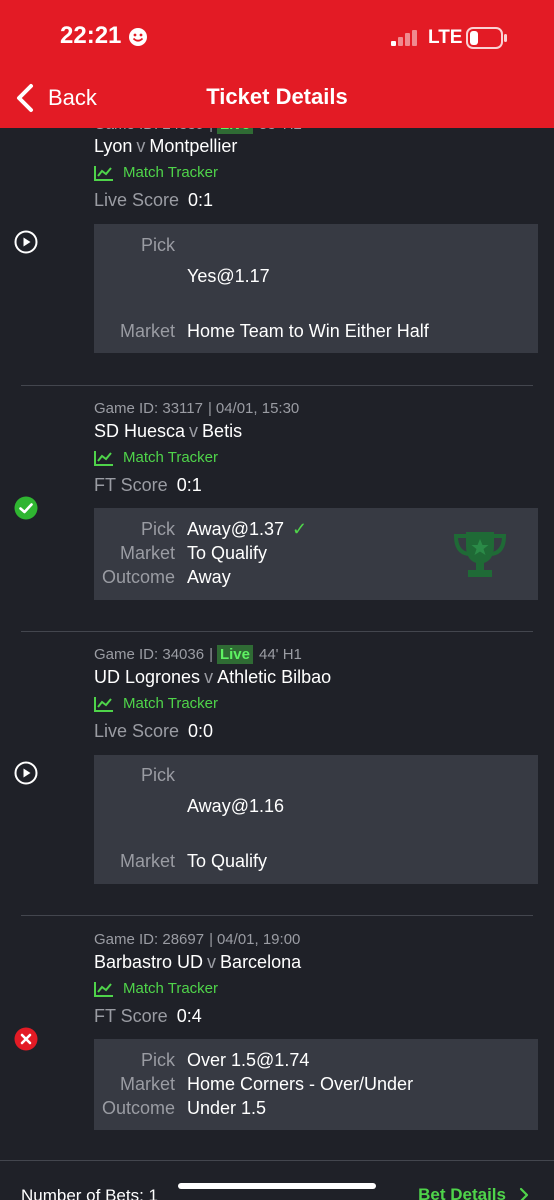 This screenshot has width=554, height=1200. I want to click on home-team: SD Huesca, so click(140, 431).